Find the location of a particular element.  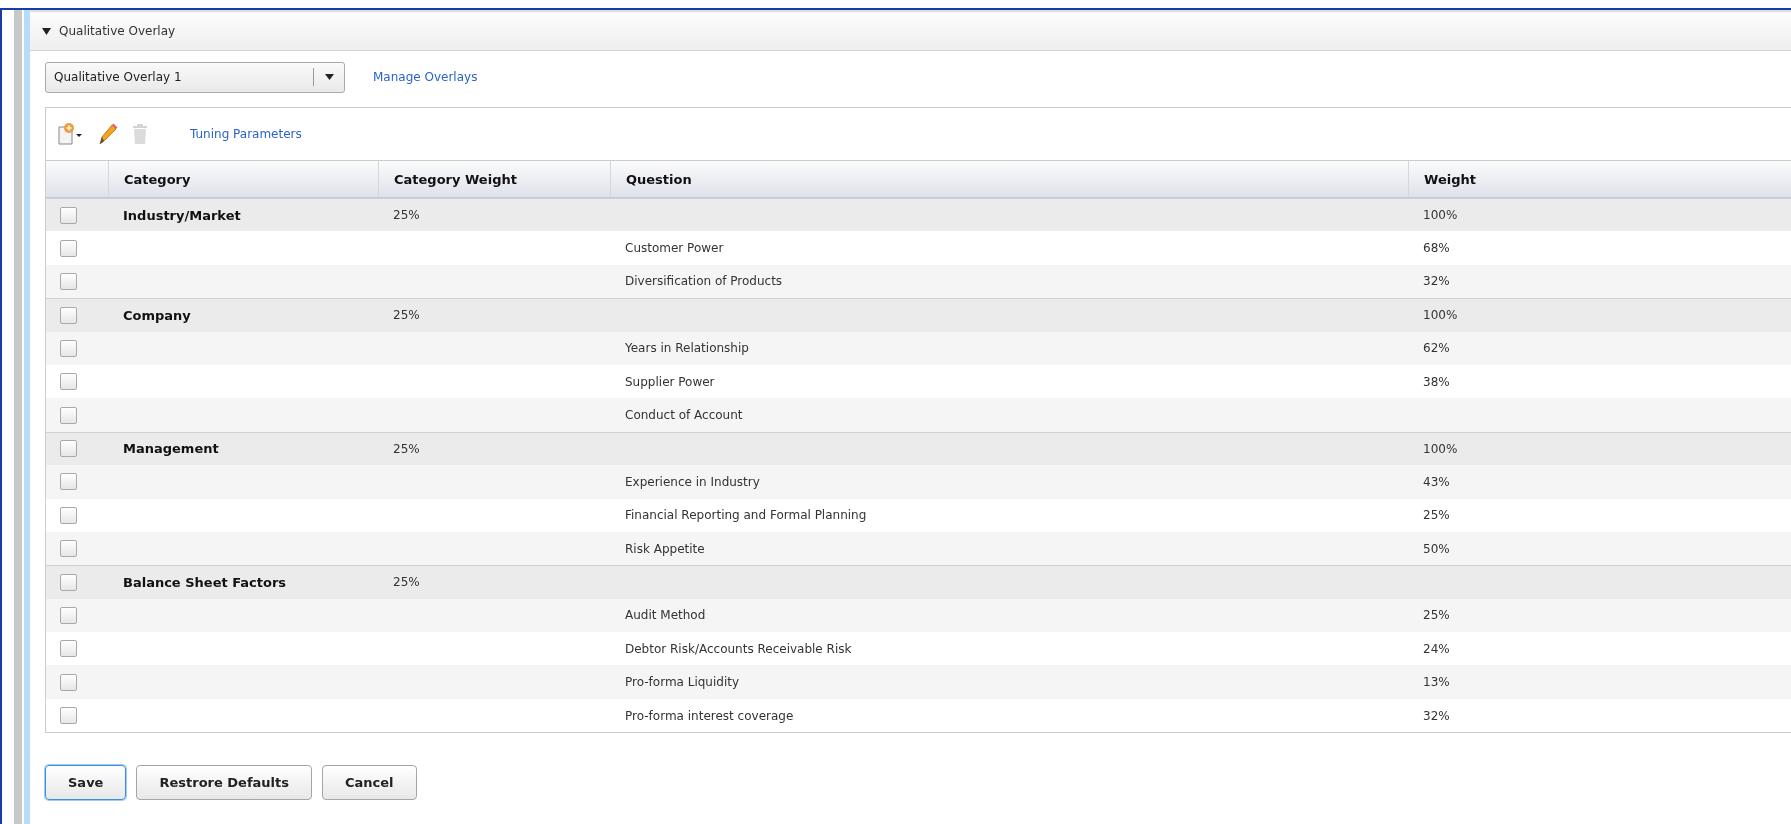

section-title: Qualitative Overlay is located at coordinates (117, 31).